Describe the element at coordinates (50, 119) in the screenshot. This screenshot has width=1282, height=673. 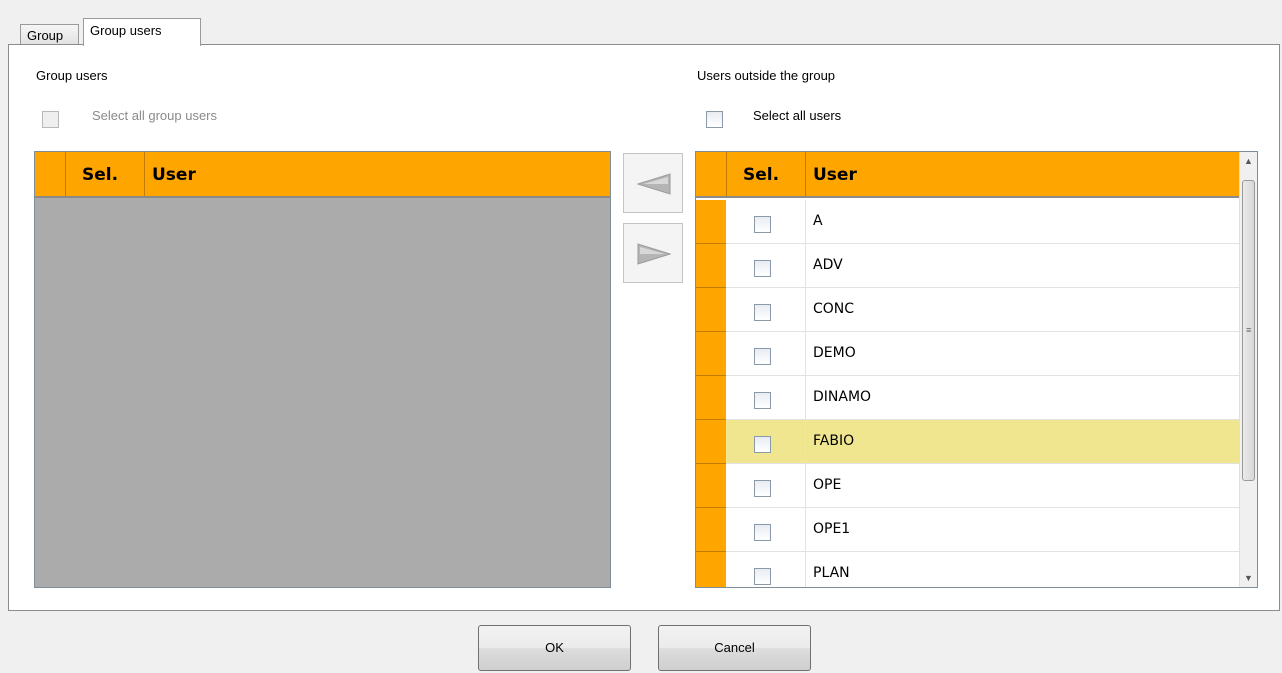
I see `select-all-group-users-checkbox` at that location.